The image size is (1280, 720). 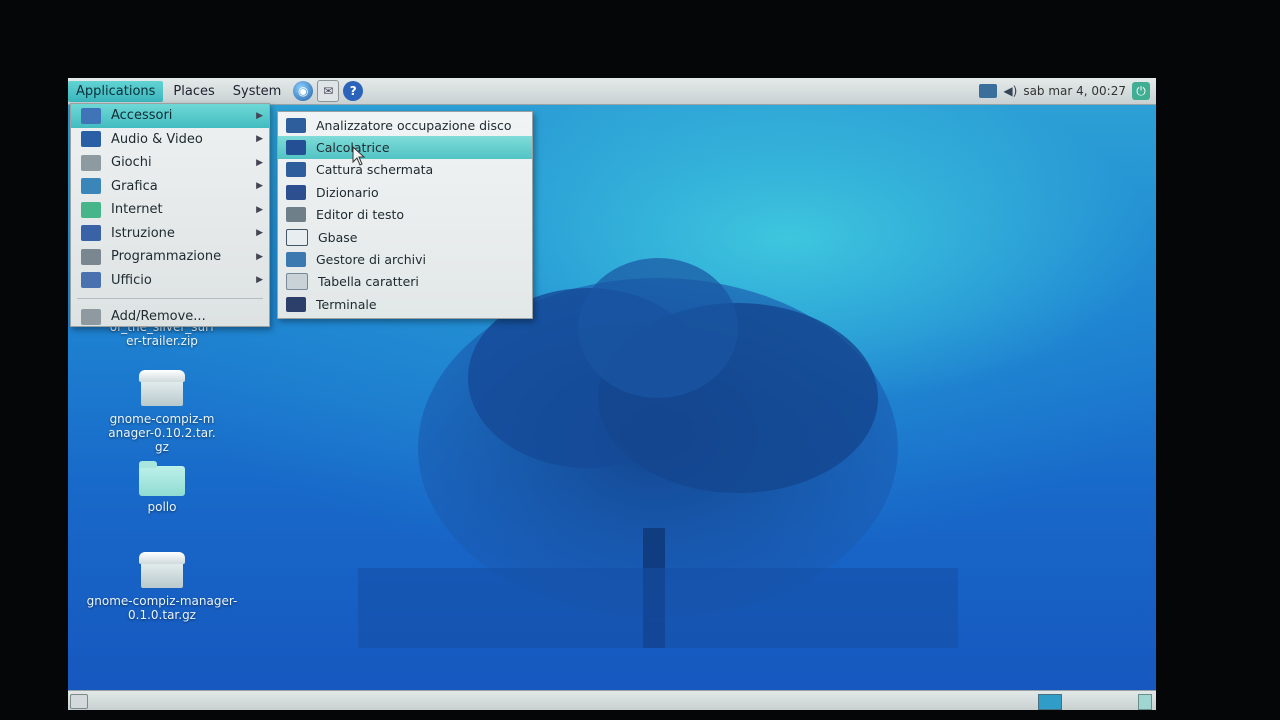 What do you see at coordinates (162, 478) in the screenshot?
I see `folder-icon` at bounding box center [162, 478].